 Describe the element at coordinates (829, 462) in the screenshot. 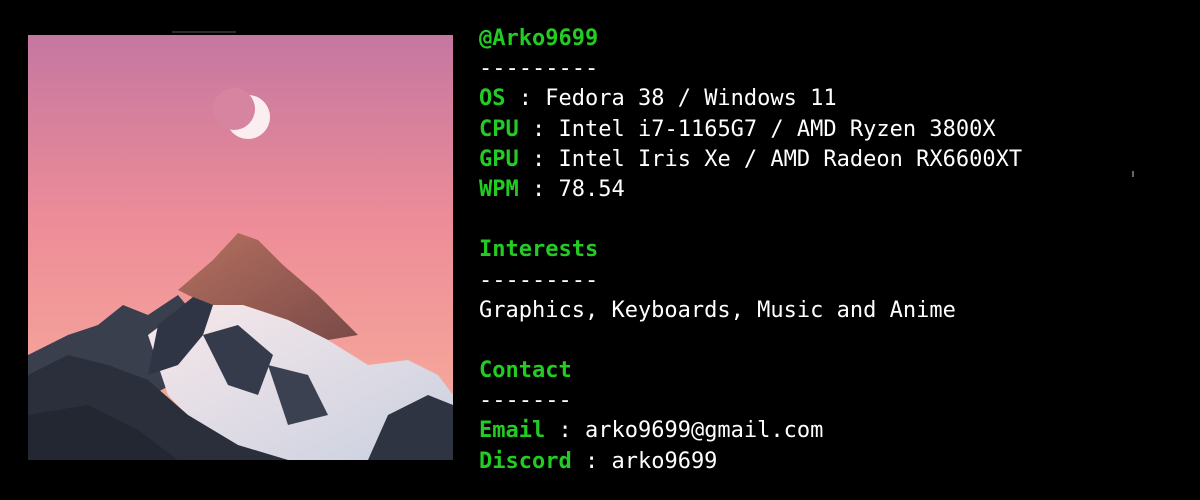

I see `contact-row-discord: Discord : arko9699` at that location.